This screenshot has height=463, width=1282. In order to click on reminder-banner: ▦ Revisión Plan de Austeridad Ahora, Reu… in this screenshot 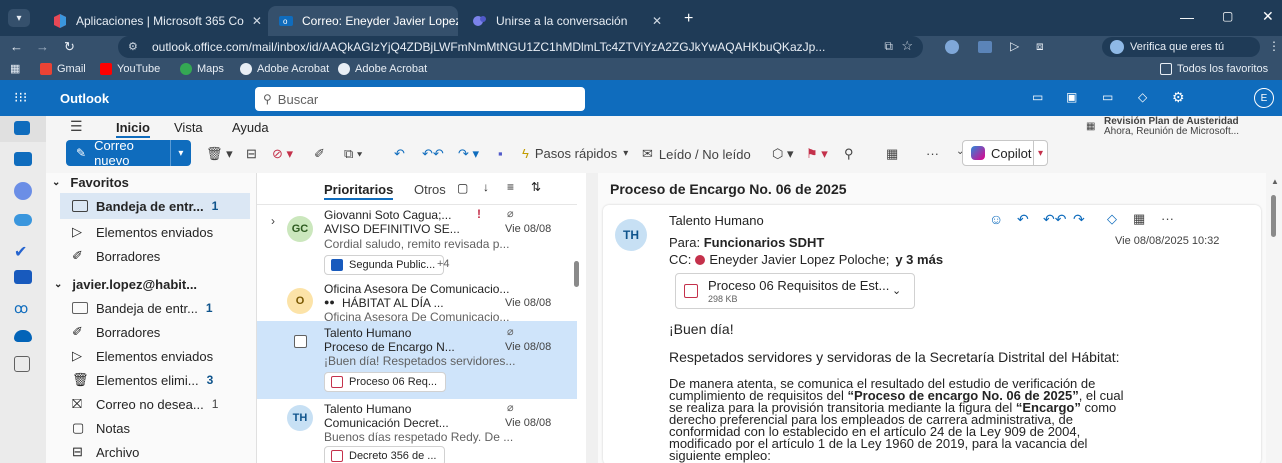, I will do `click(1184, 127)`.